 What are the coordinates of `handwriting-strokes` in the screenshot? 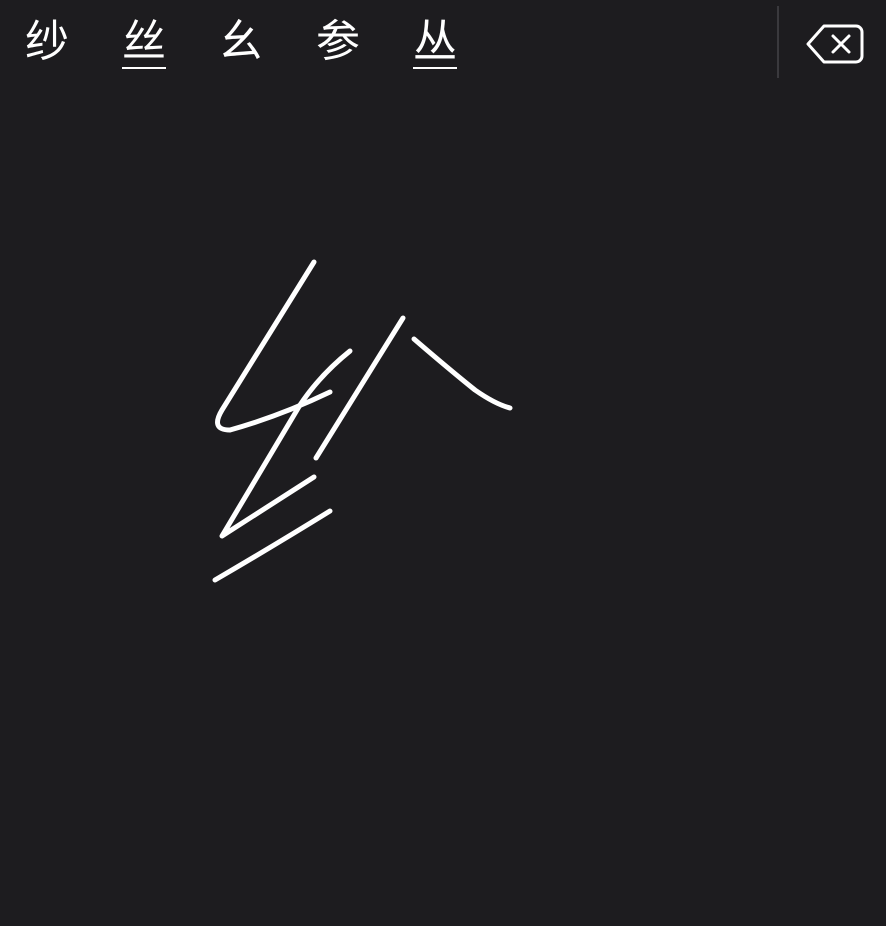 It's located at (362, 421).